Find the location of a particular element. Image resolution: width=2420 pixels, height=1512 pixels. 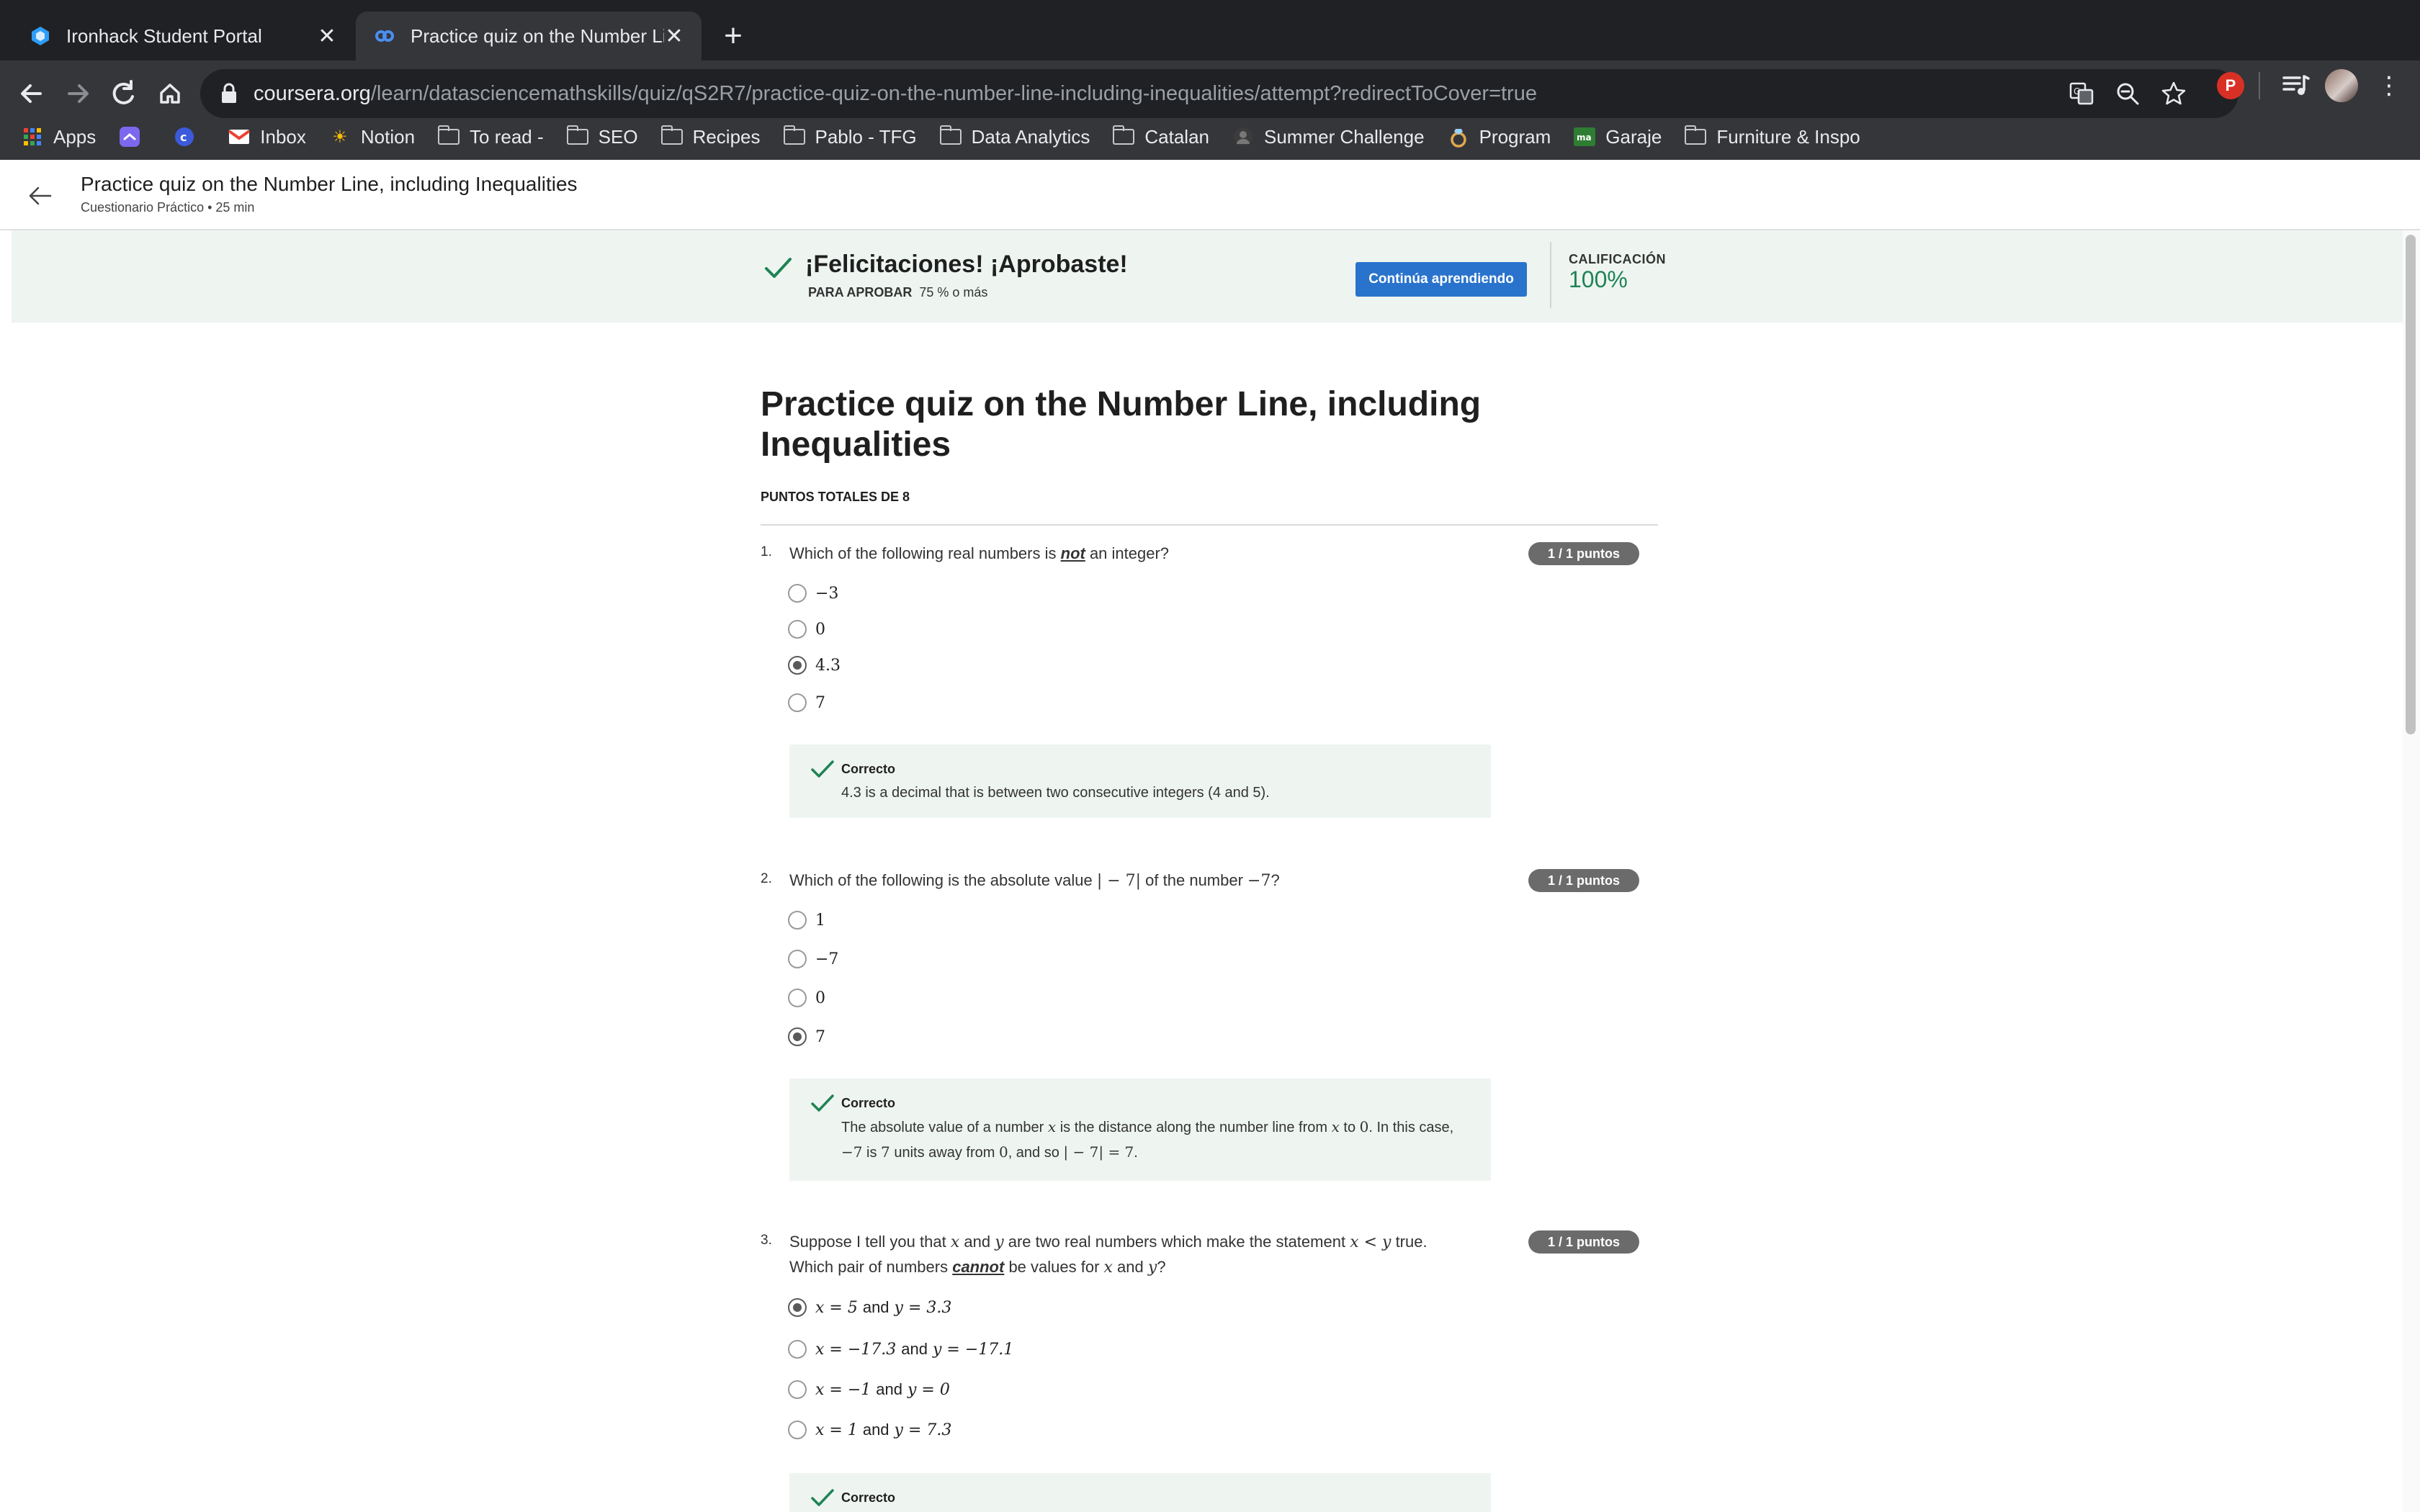

feedback-box: Correcto is located at coordinates (1140, 1492).